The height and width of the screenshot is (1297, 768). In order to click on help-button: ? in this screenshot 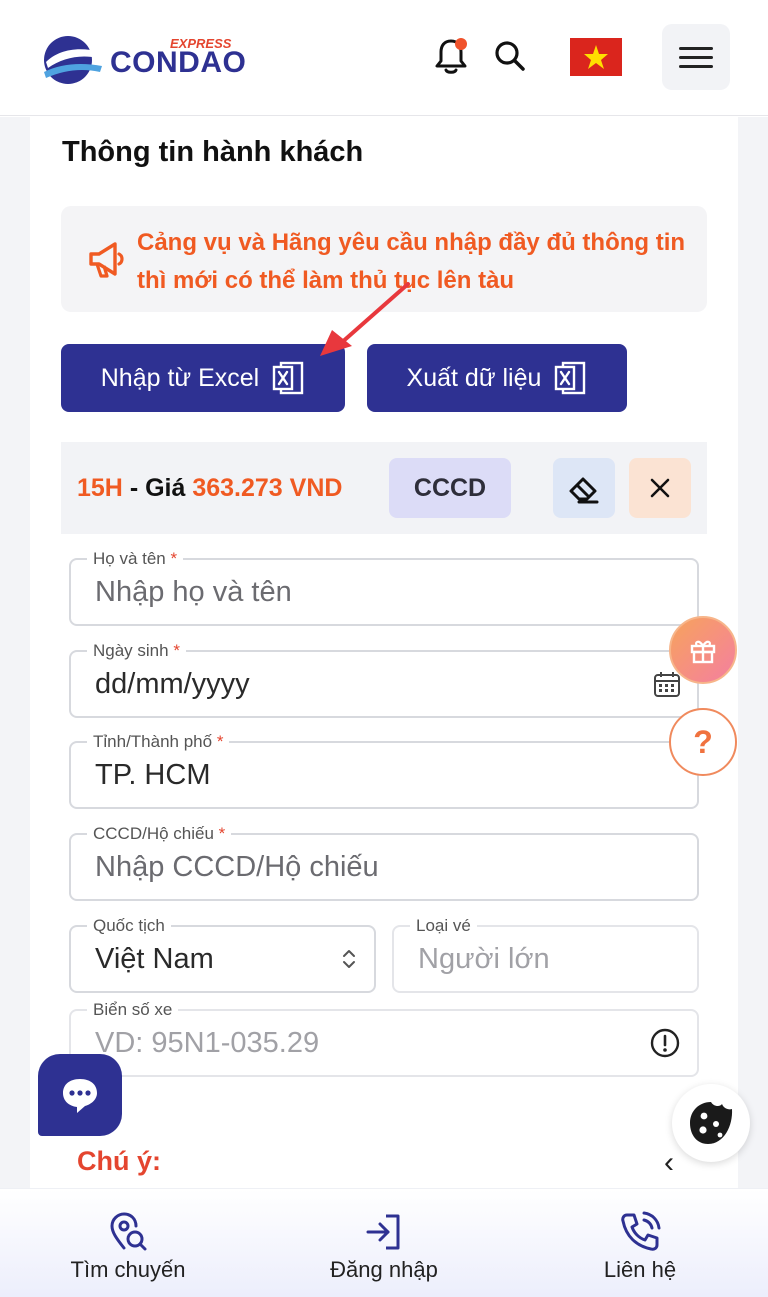, I will do `click(703, 742)`.